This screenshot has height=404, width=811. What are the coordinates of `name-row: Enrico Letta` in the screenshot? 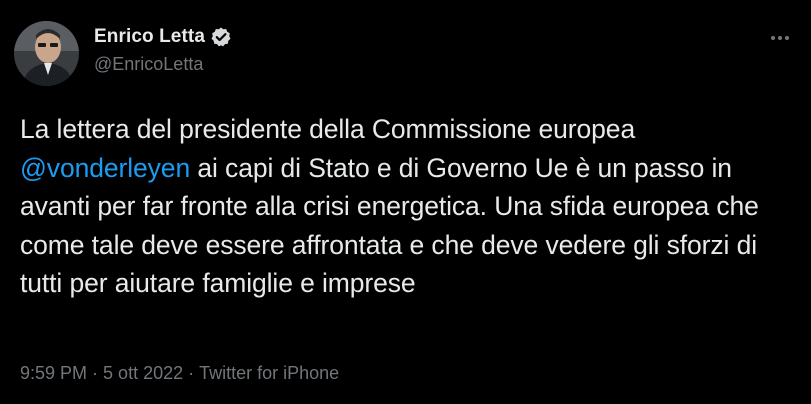 It's located at (163, 37).